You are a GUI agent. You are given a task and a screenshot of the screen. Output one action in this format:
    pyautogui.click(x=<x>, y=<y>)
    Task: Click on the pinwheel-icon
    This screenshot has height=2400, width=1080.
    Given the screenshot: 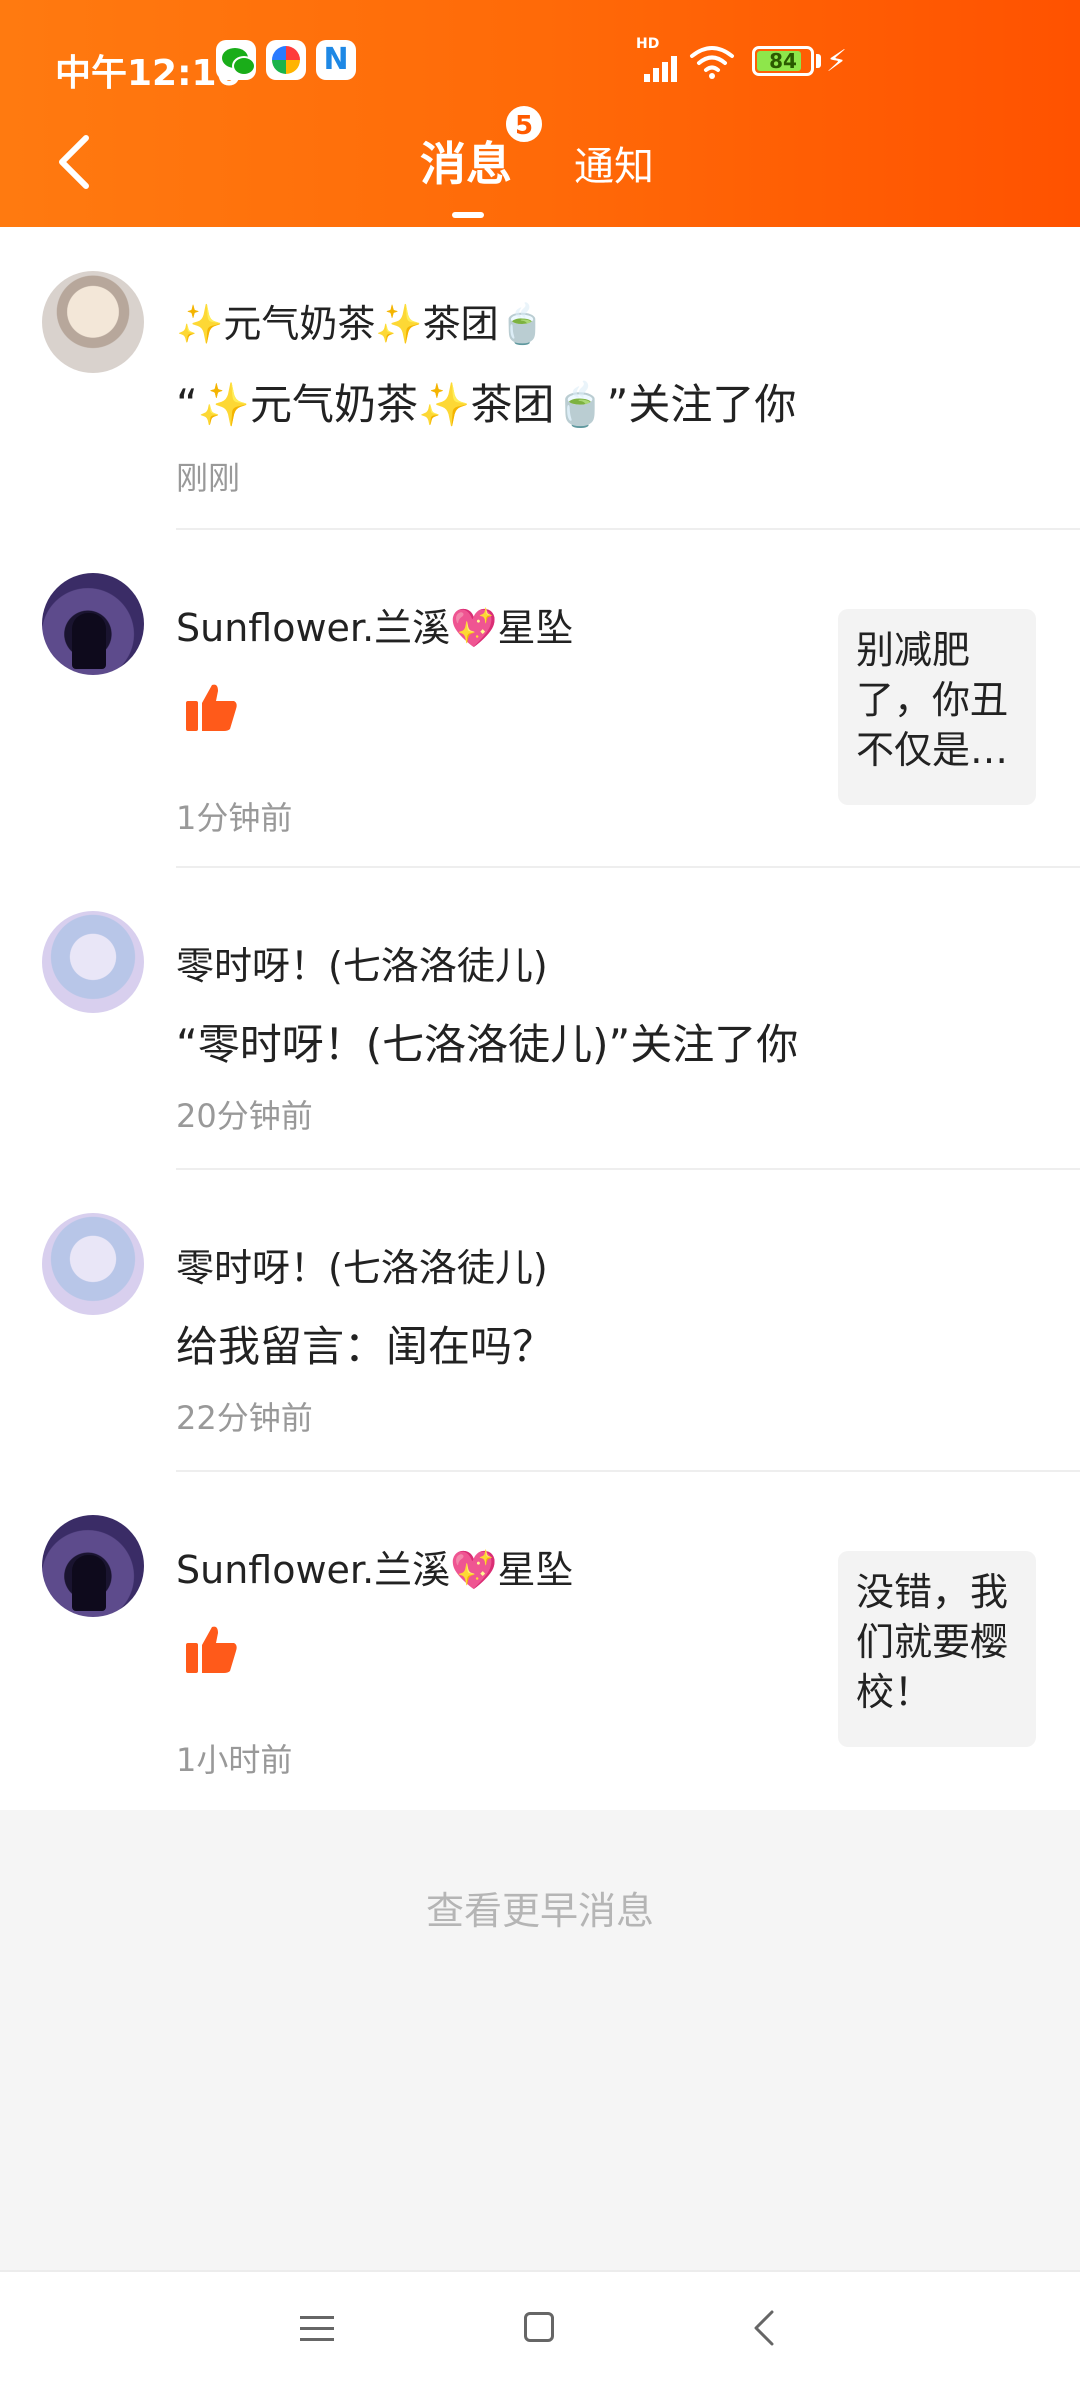 What is the action you would take?
    pyautogui.click(x=286, y=60)
    